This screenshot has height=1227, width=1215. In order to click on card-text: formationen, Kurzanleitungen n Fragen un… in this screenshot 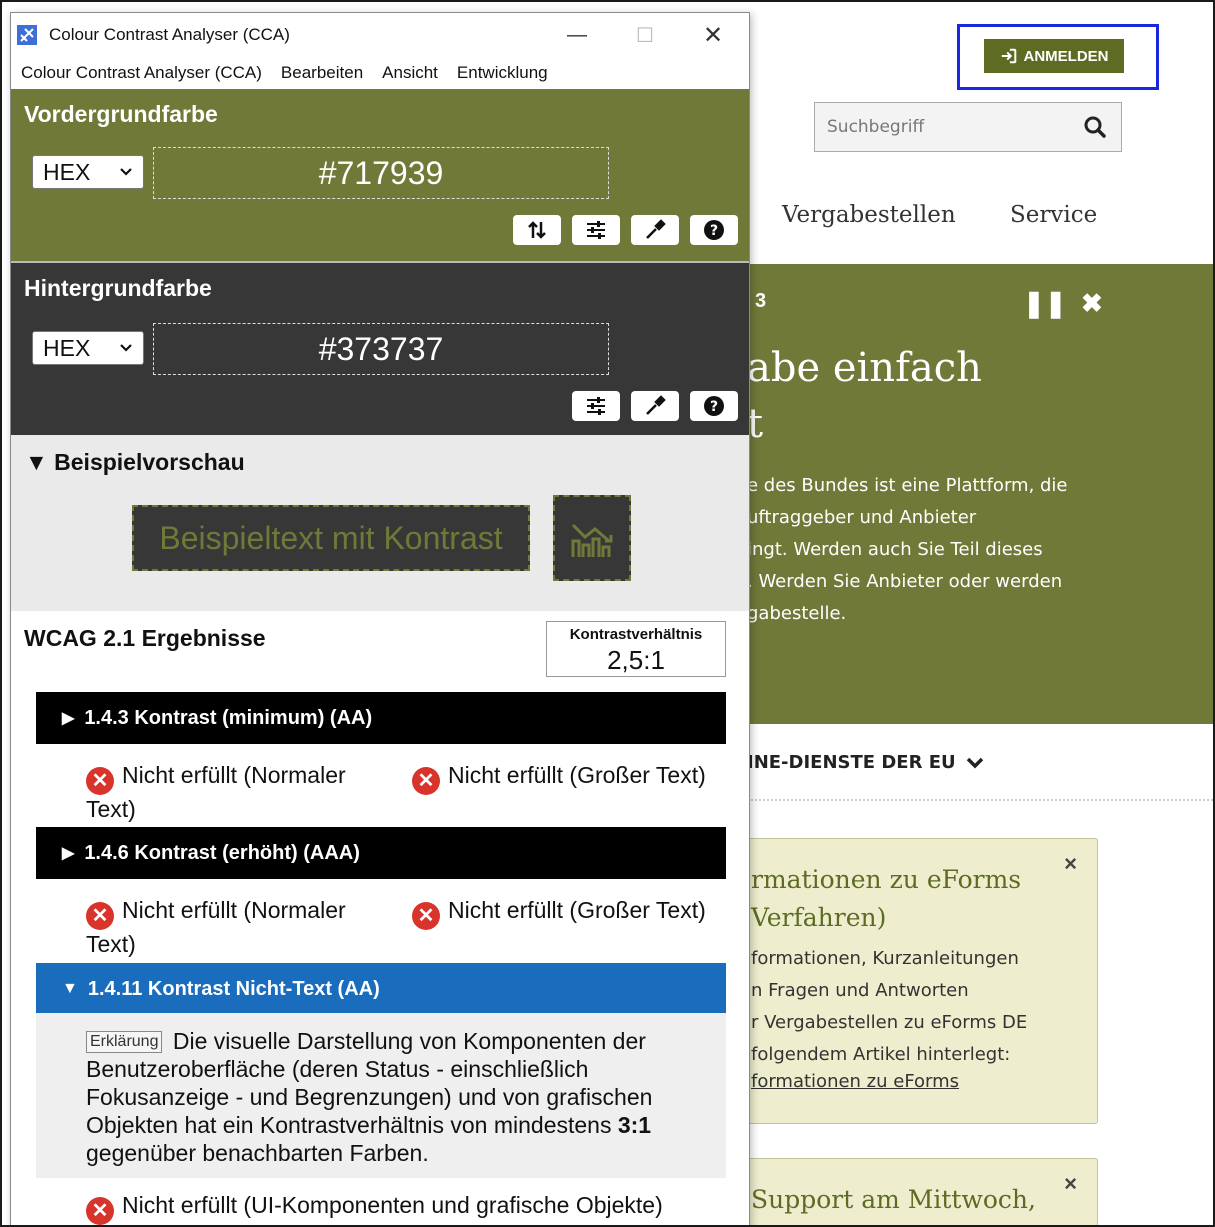, I will do `click(889, 1006)`.